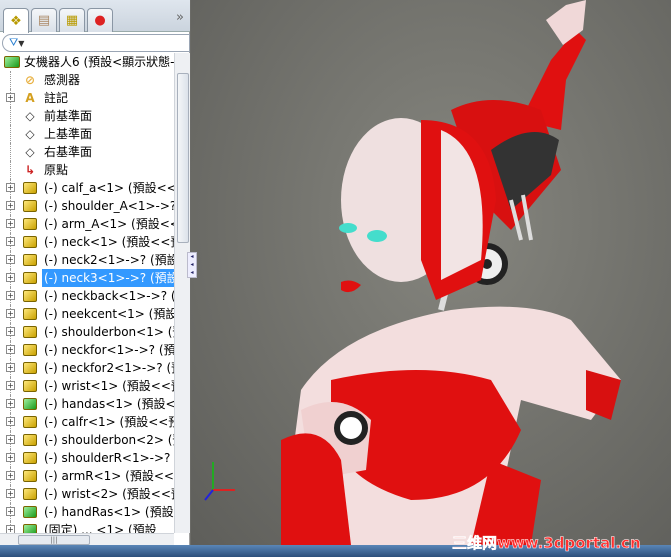 This screenshot has height=557, width=671. Describe the element at coordinates (54, 540) in the screenshot. I see `scroll-thumb: |||` at that location.